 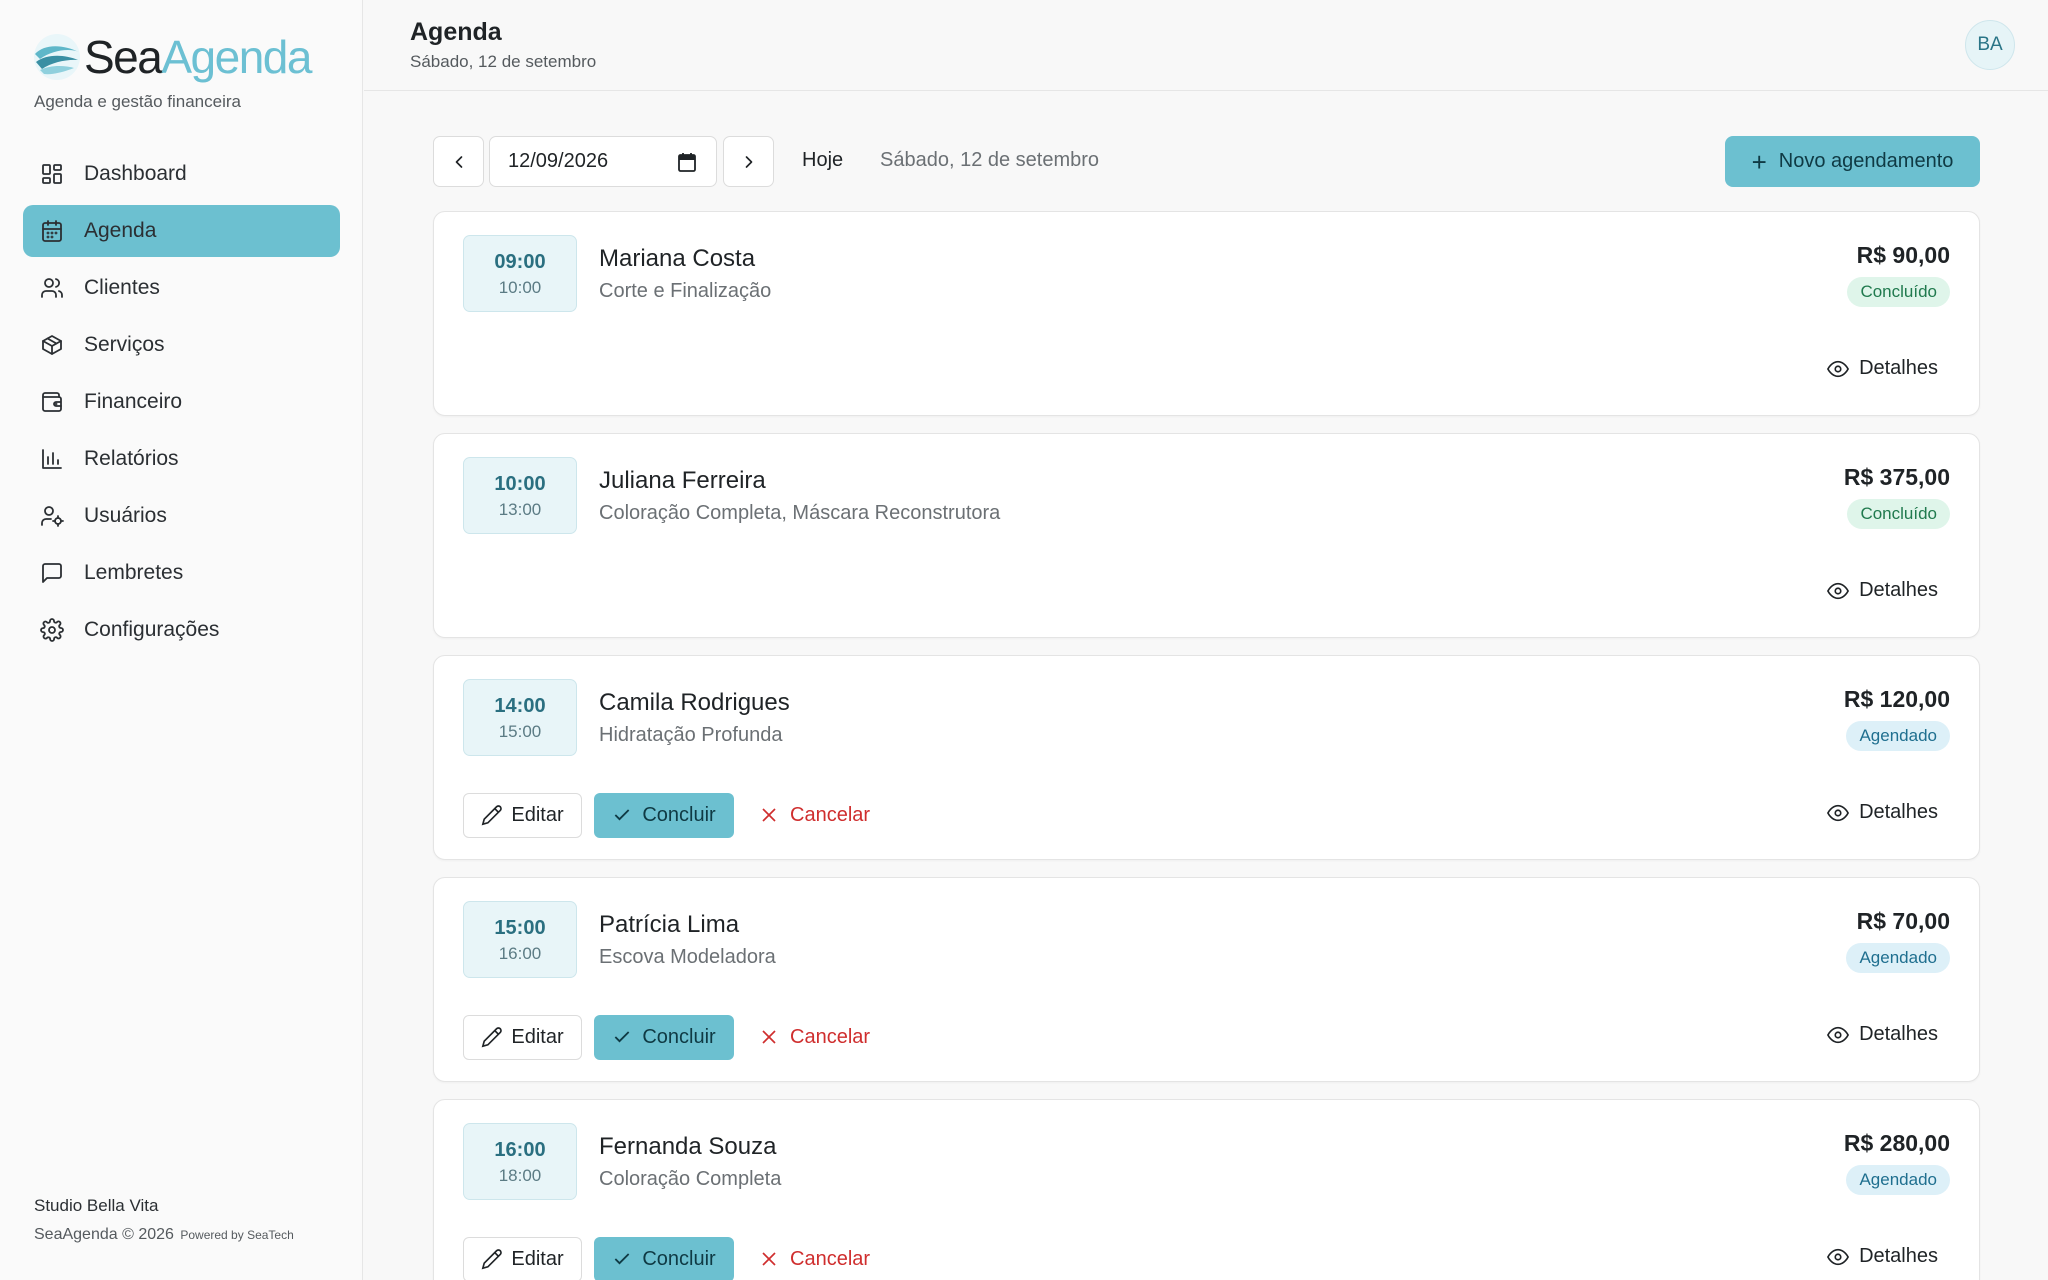 I want to click on sidebar-item-label: Usuários, so click(x=125, y=515).